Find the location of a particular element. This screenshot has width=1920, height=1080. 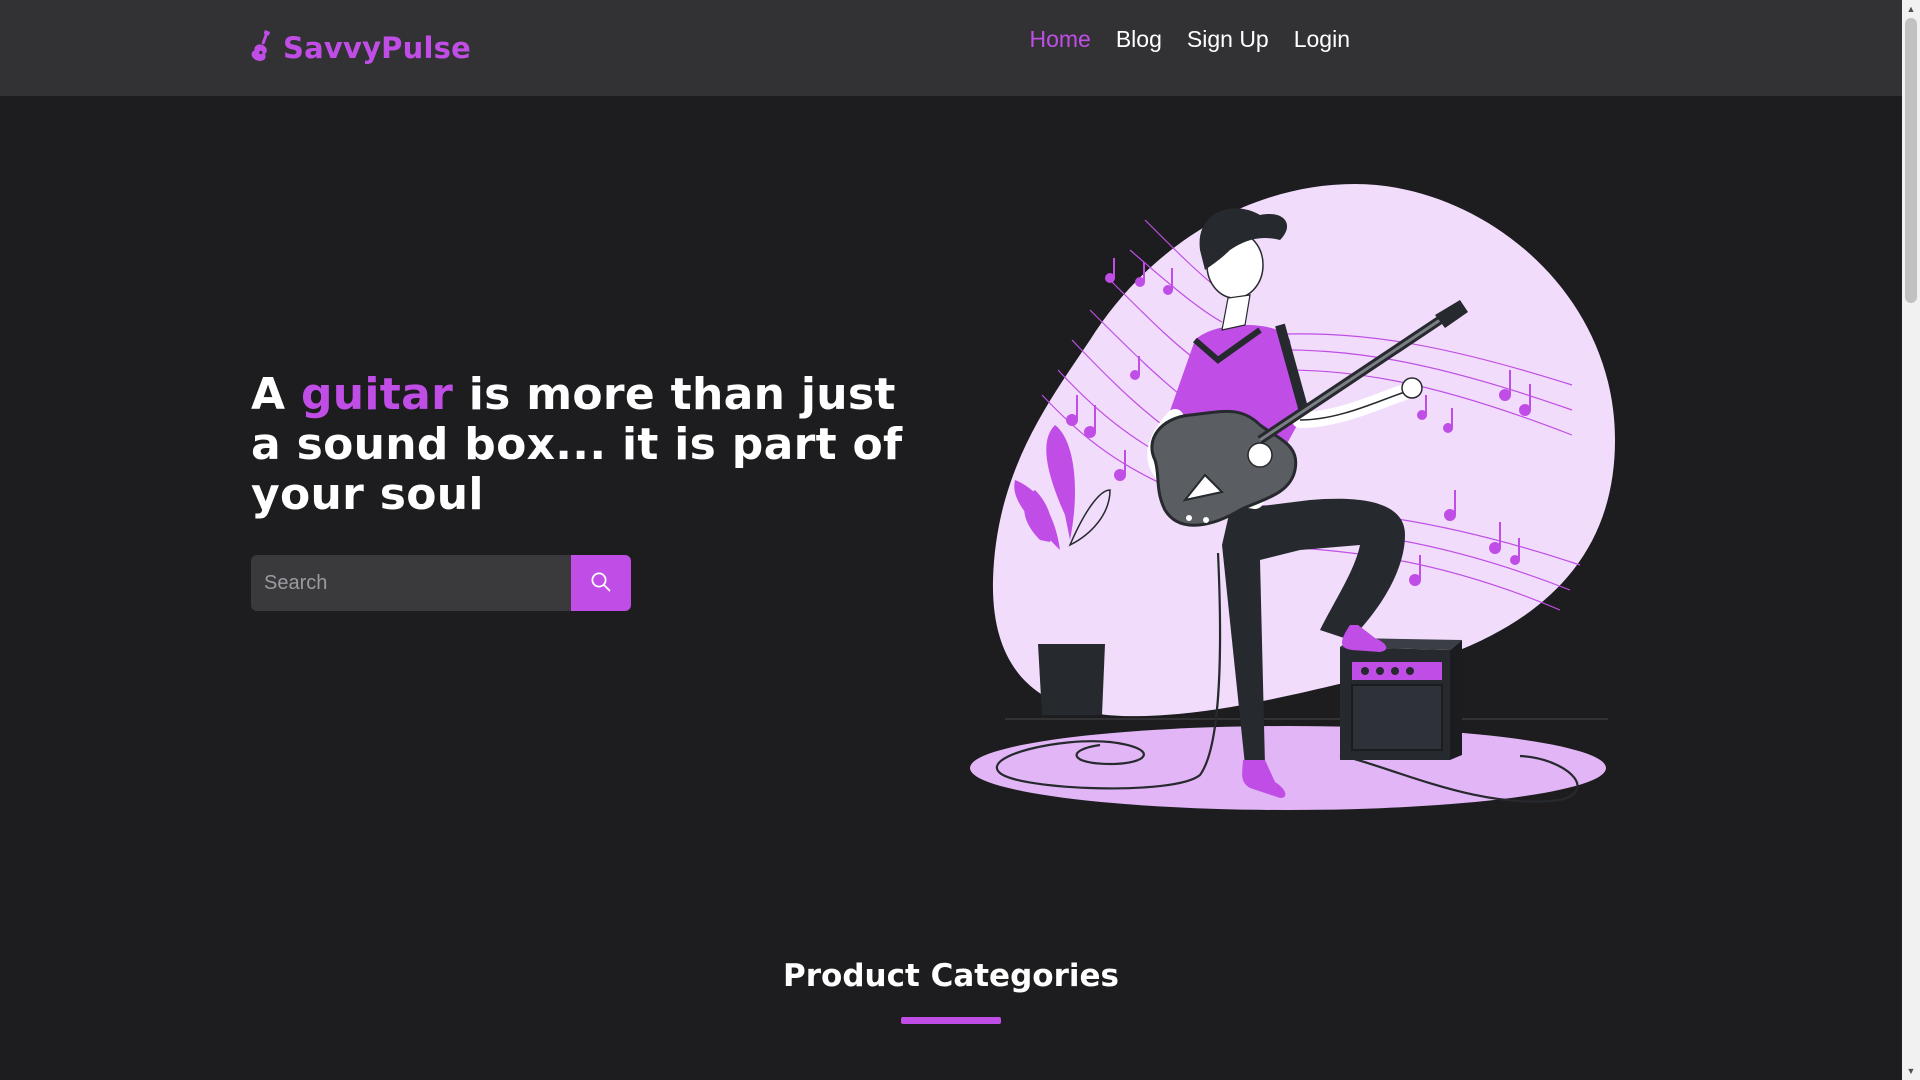

nav-blog-link: Blog is located at coordinates (1139, 39).